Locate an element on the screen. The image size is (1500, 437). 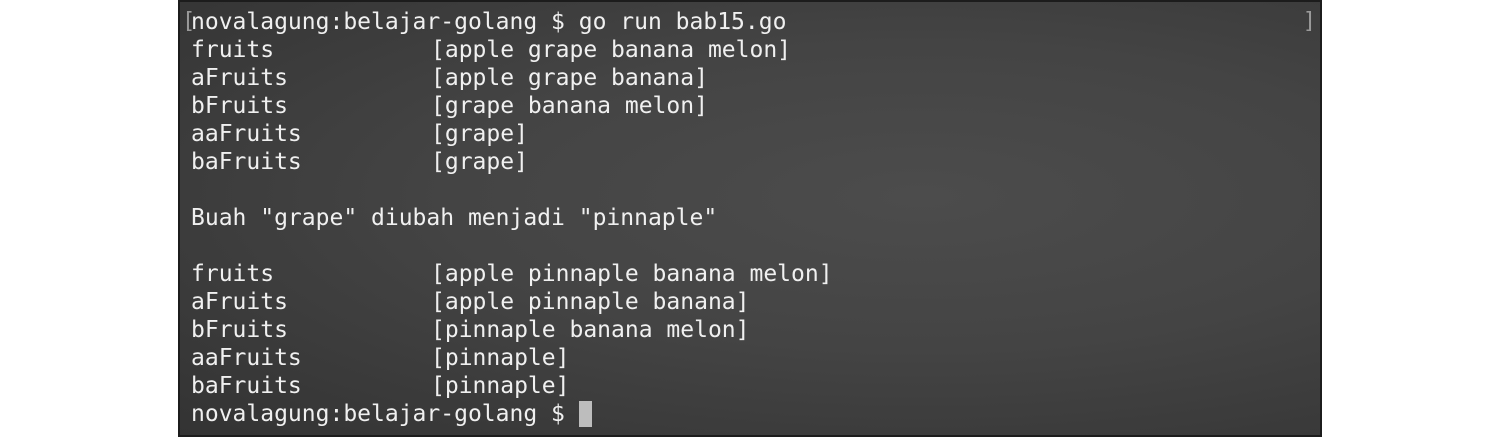
prompt-line: novalagung:belajar-golang $ is located at coordinates (512, 414).